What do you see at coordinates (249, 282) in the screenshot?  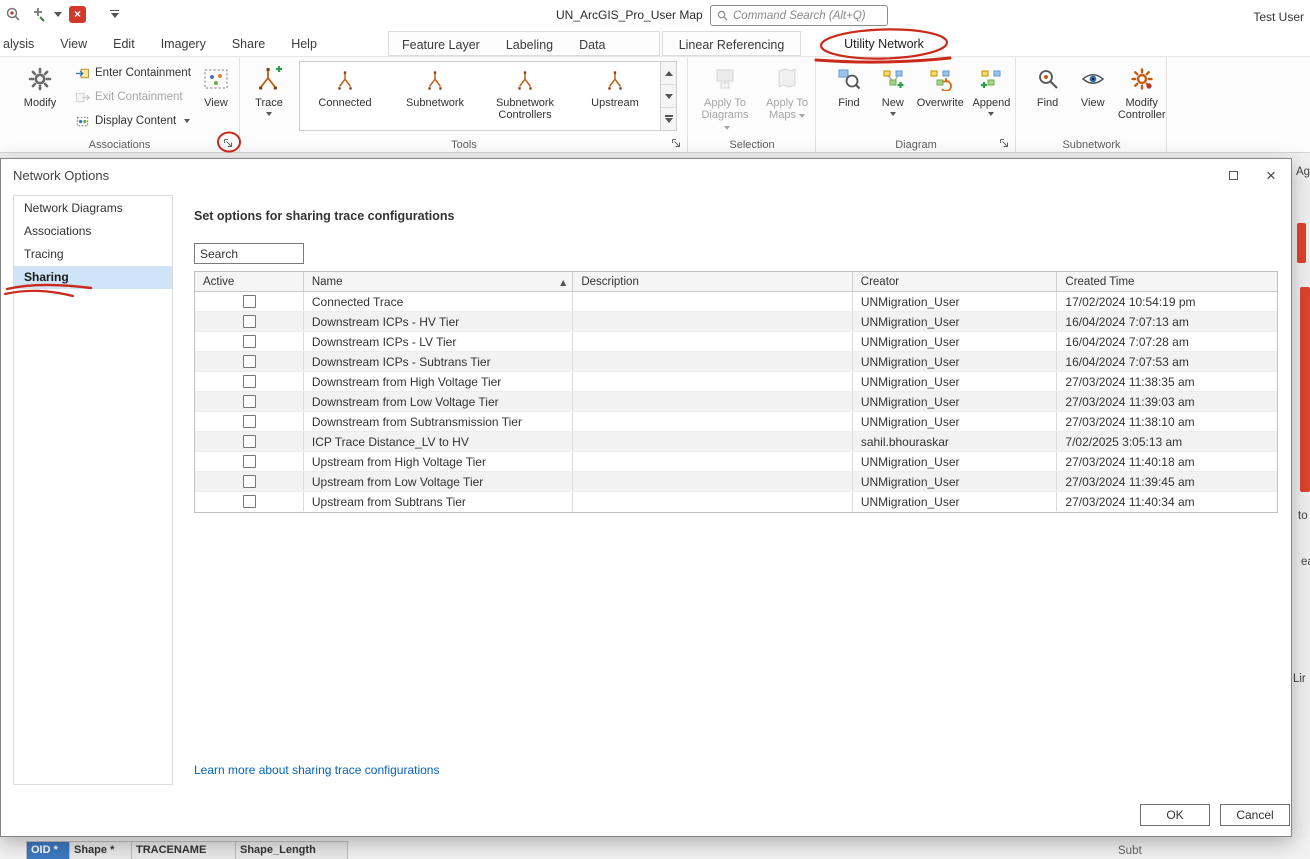 I see `column-header-active: Active` at bounding box center [249, 282].